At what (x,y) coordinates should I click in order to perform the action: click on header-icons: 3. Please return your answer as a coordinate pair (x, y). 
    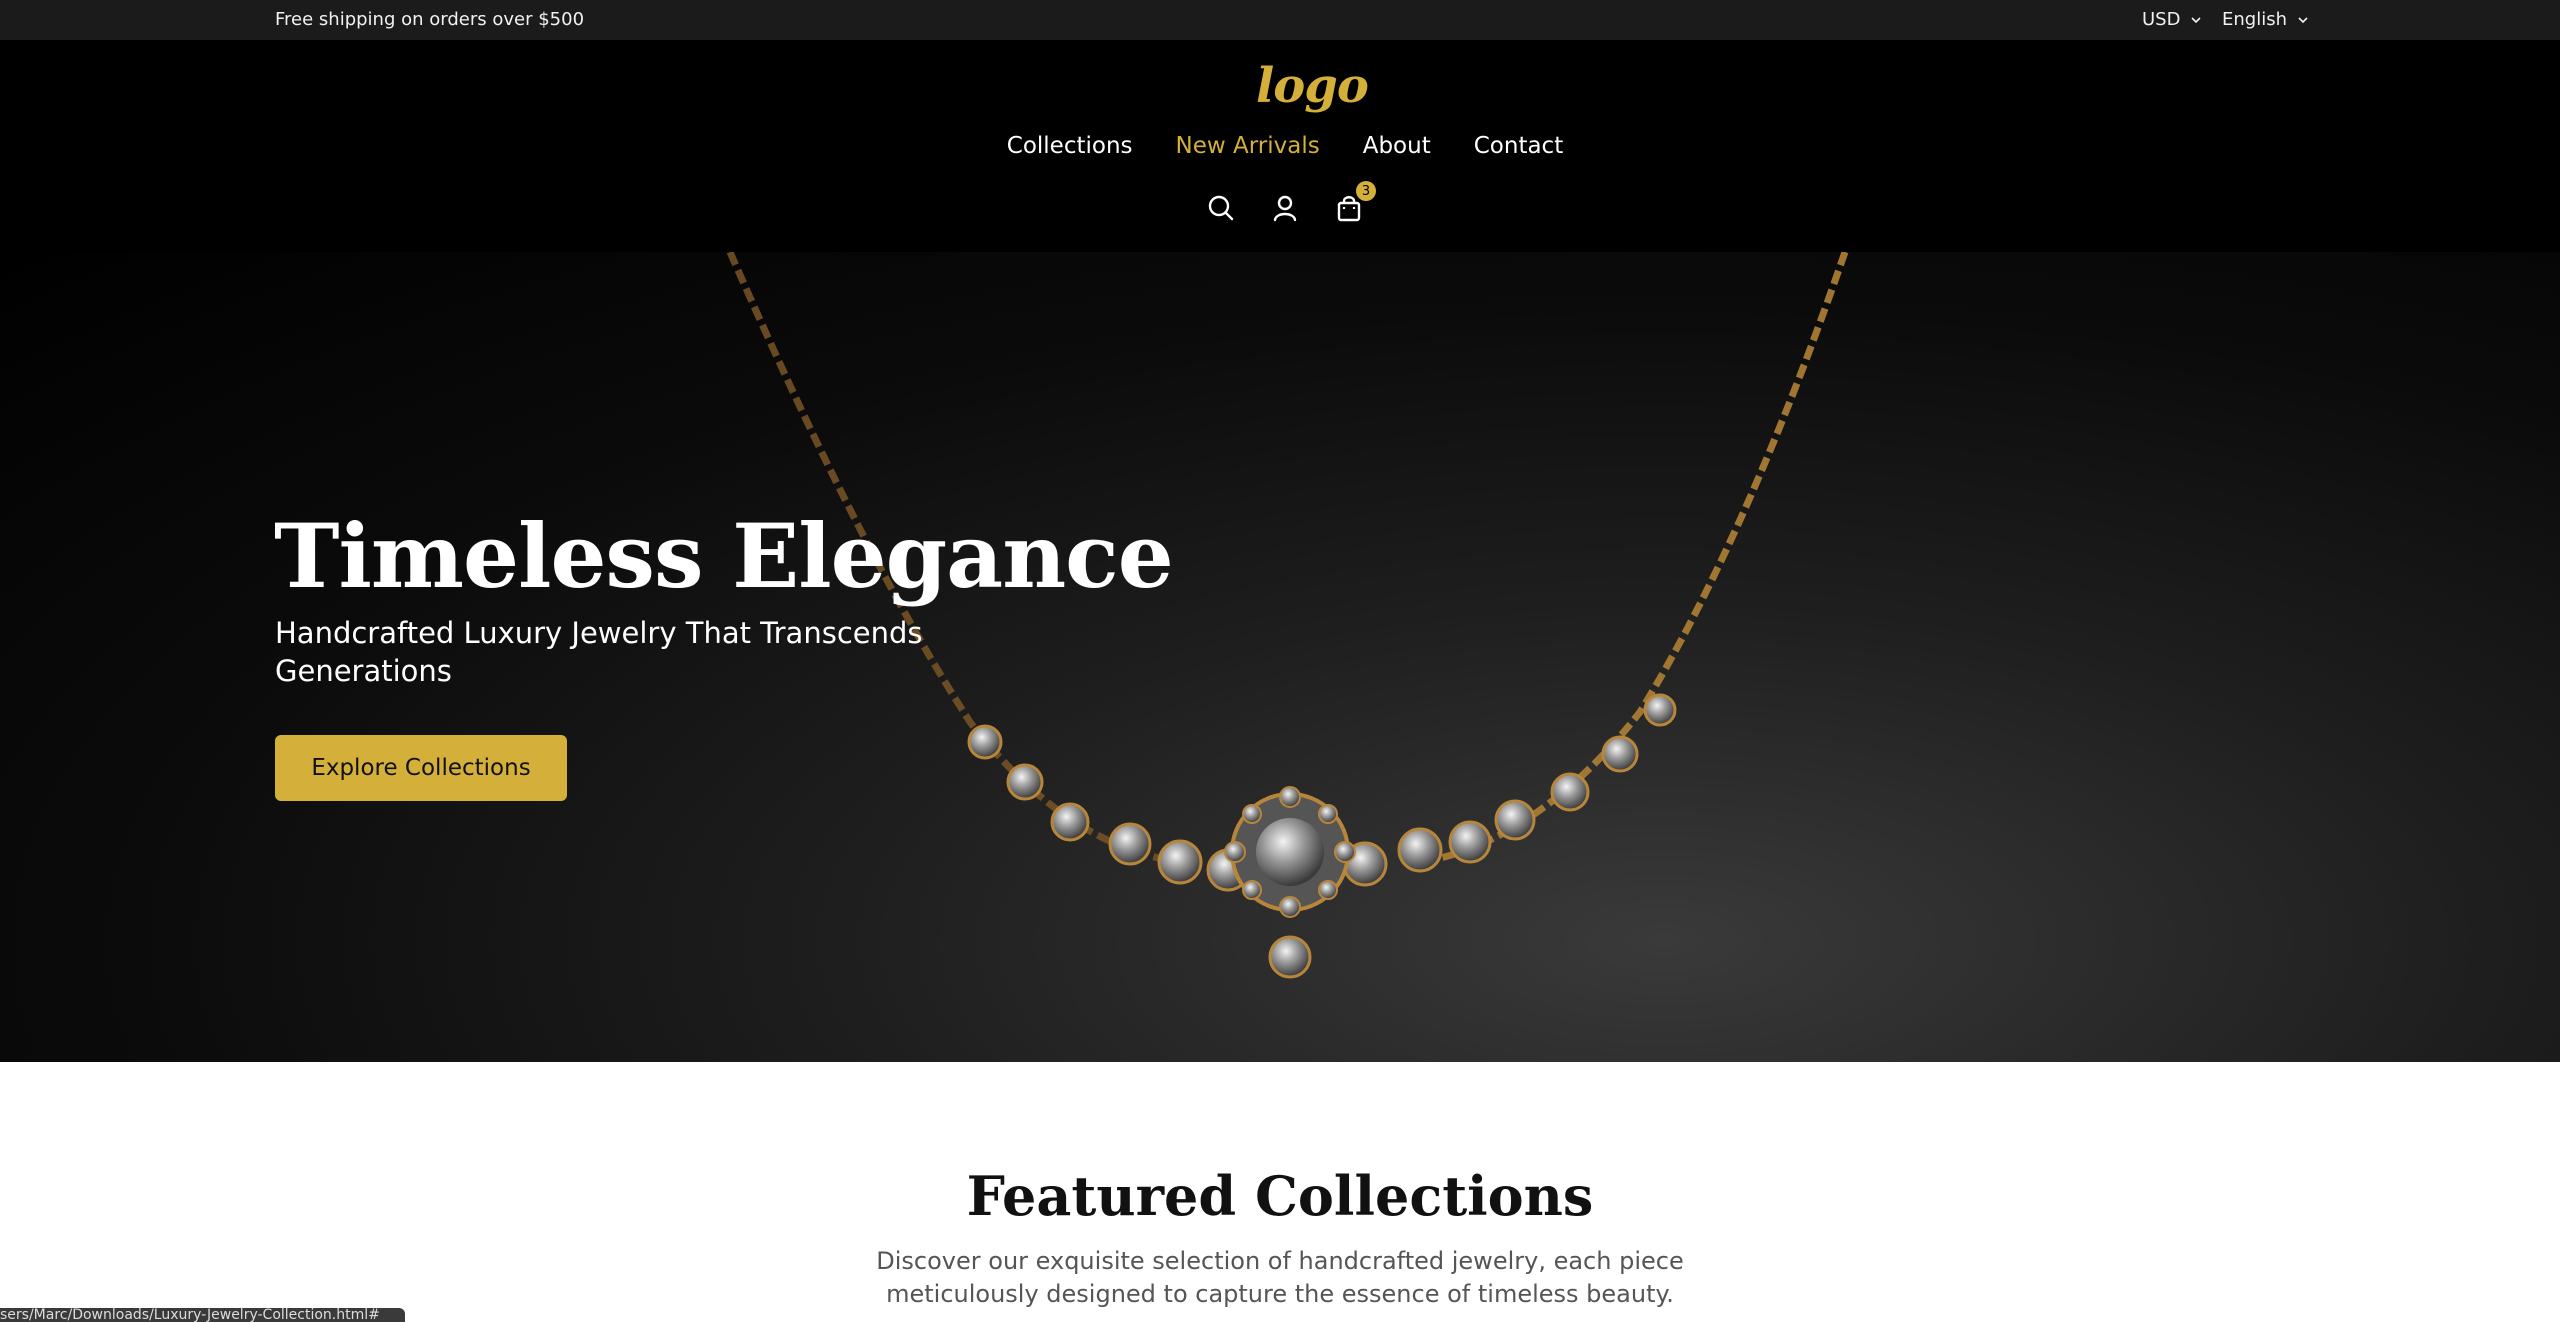
    Looking at the image, I should click on (1280, 202).